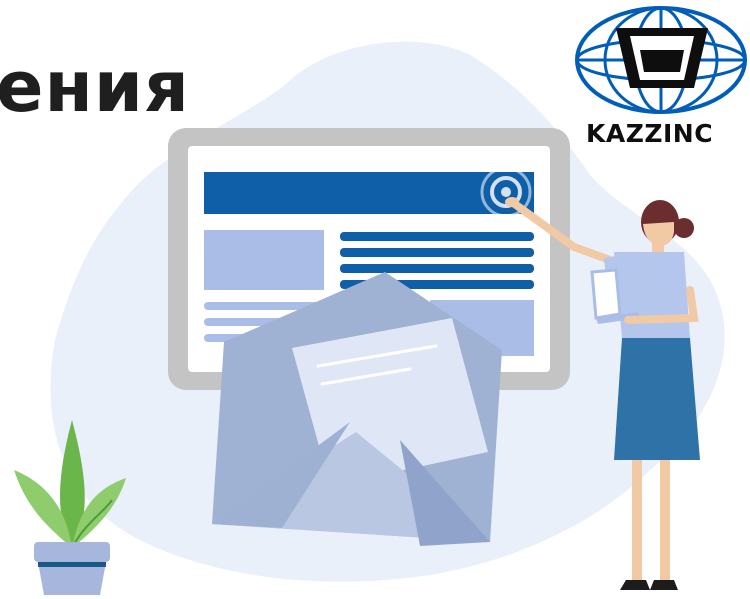  I want to click on kazzinc-logo-text: KAZZINC, so click(650, 133).